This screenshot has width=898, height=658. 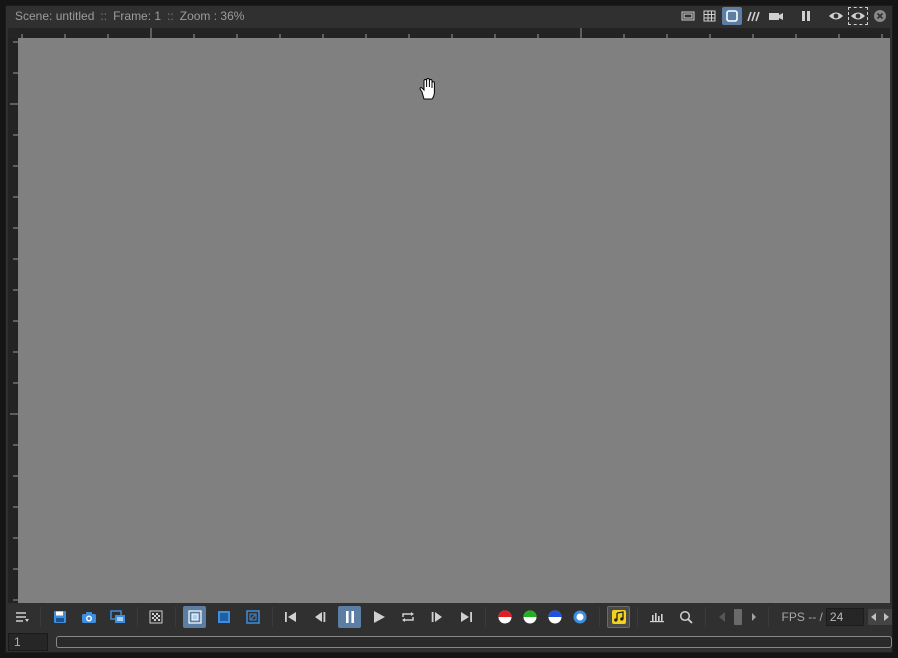 I want to click on frame-number-input: 1, so click(x=28, y=642).